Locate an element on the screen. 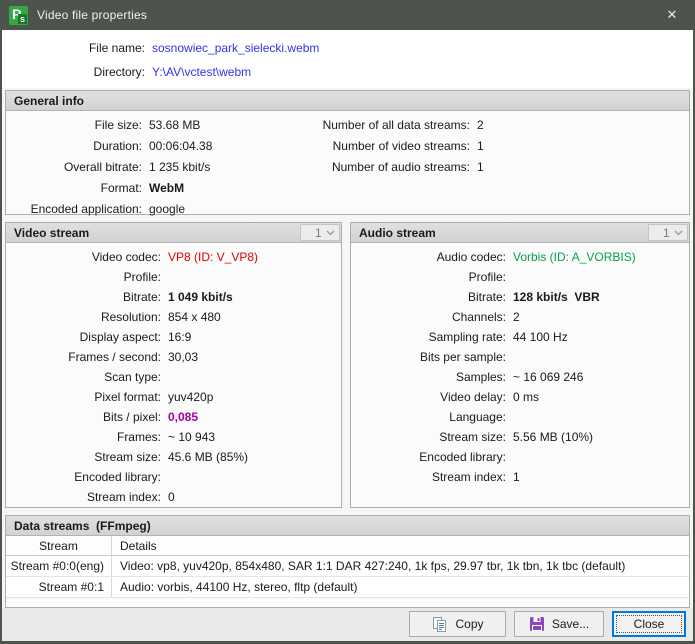 This screenshot has height=644, width=695. bits-per-pixel-value: 0,085 is located at coordinates (183, 417).